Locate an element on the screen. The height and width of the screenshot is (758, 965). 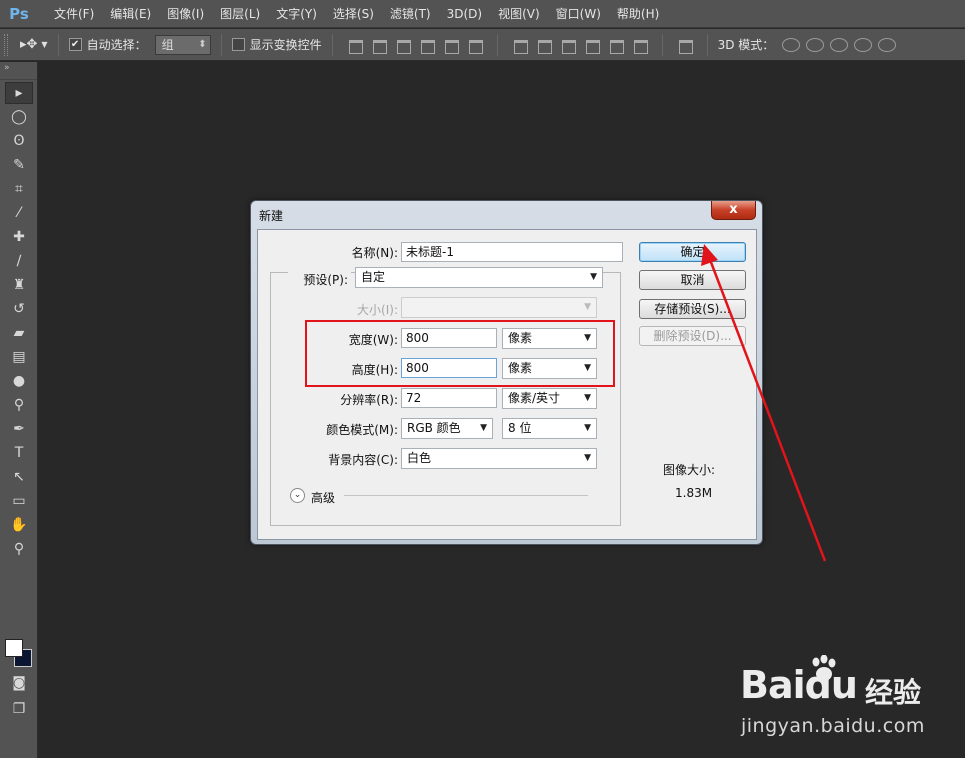
marquee-tool-icon: ◯ is located at coordinates (19, 117).